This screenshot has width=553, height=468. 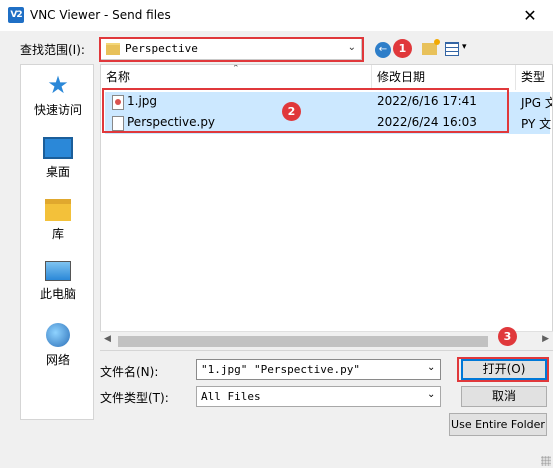 I want to click on file-type: PY 文, so click(x=536, y=124).